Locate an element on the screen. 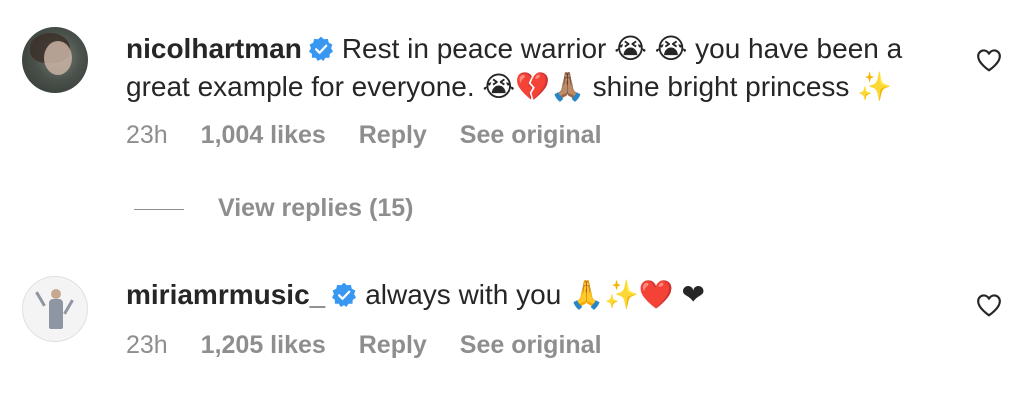  avatar-figure is located at coordinates (56, 314).